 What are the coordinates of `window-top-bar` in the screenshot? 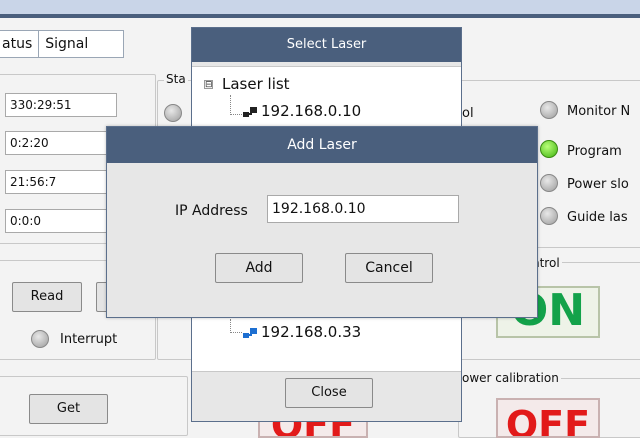 It's located at (320, 7).